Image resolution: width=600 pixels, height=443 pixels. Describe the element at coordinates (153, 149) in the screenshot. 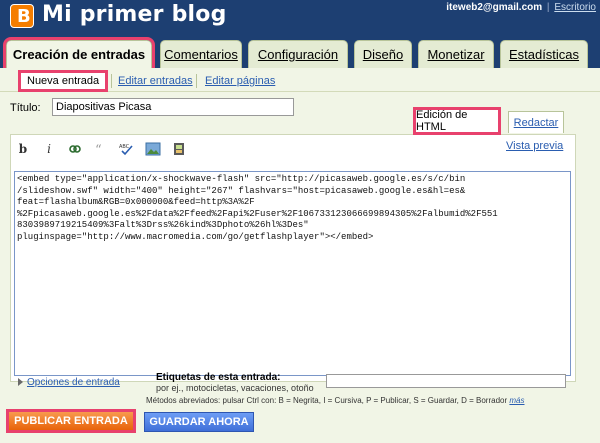

I see `image-icon` at that location.